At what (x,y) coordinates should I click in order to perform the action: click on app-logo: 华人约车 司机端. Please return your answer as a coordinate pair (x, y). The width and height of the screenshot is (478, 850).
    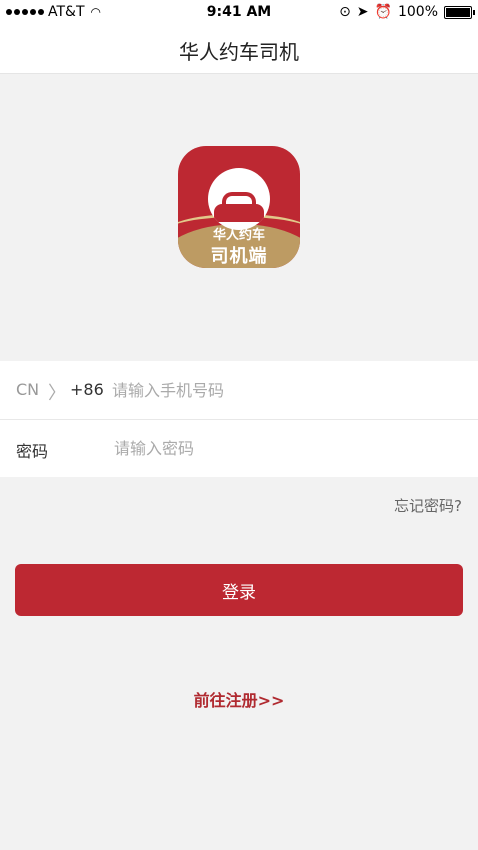
    Looking at the image, I should click on (239, 207).